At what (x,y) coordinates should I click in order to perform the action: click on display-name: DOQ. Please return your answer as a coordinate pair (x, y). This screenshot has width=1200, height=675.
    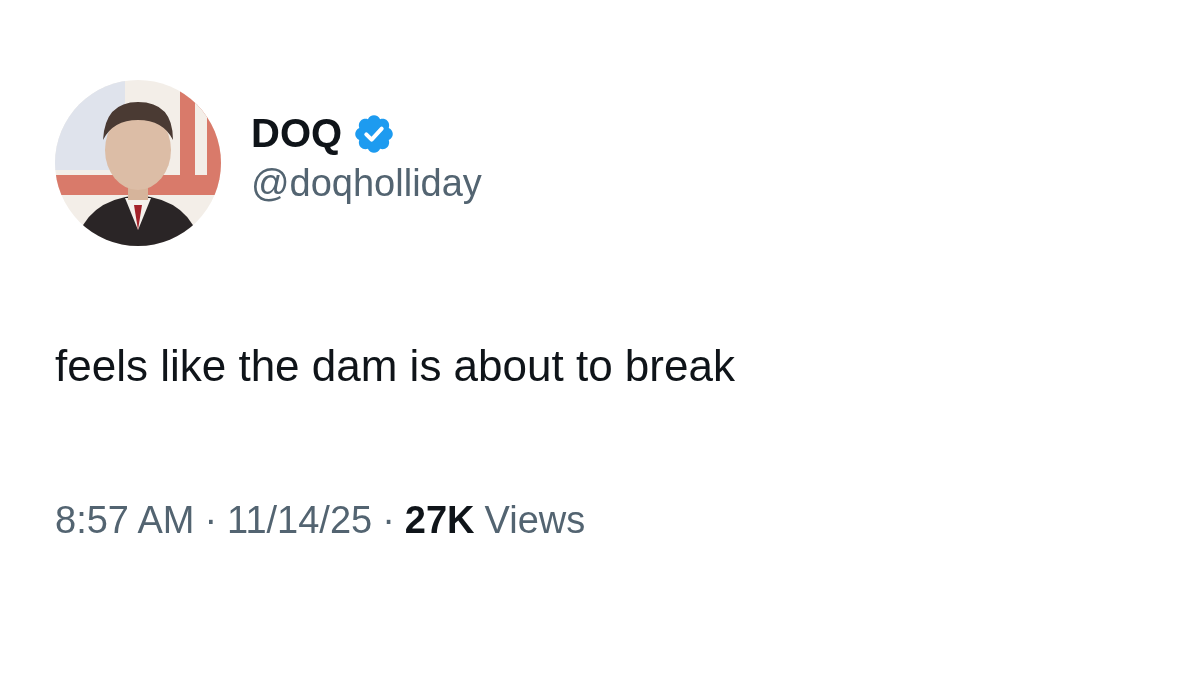
    Looking at the image, I should click on (297, 133).